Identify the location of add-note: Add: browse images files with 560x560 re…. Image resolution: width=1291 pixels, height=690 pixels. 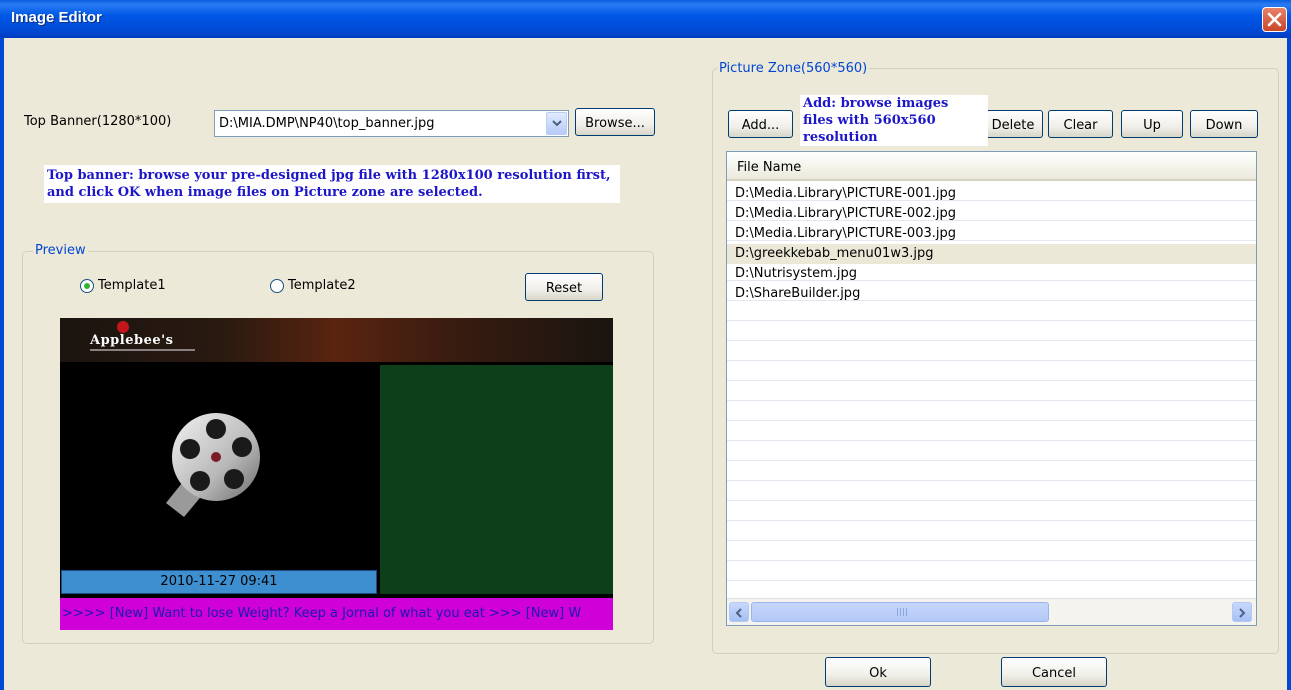
(894, 120).